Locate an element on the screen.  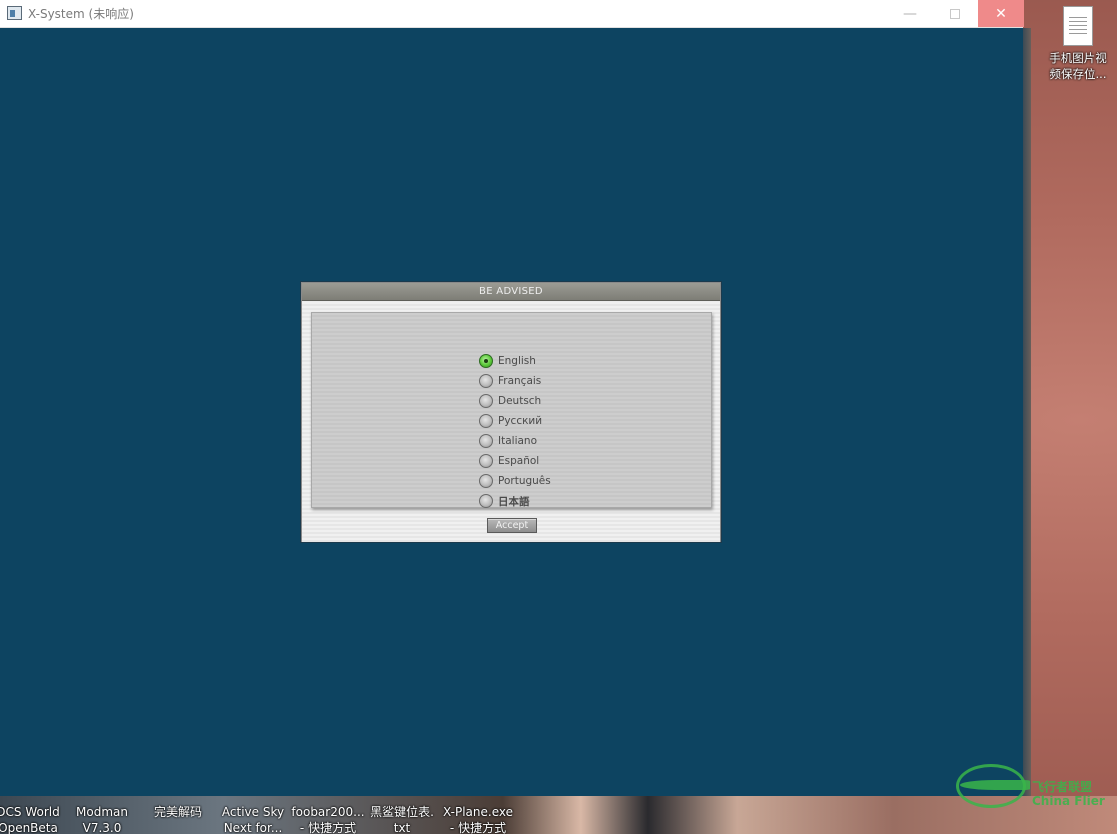
desktop-shortcut-x-plane: X-Plane.exe - 快捷方式 is located at coordinates (478, 815).